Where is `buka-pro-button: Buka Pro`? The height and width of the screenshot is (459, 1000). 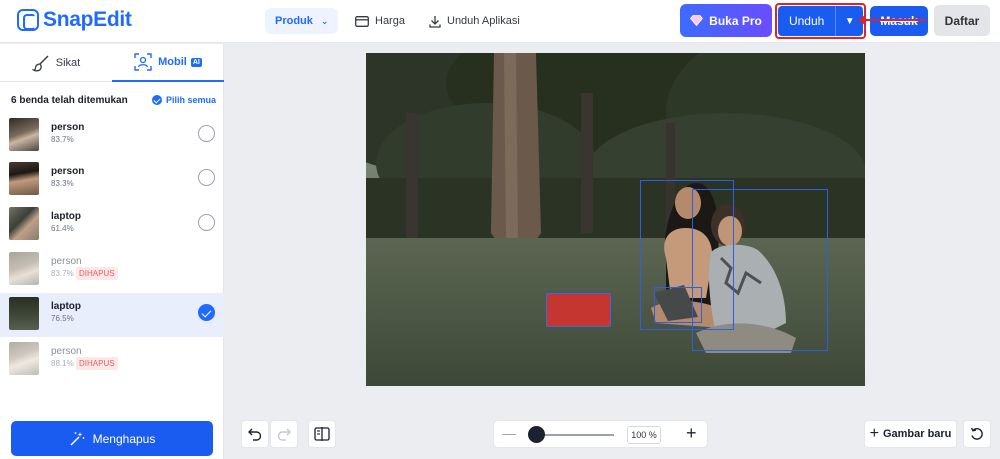 buka-pro-button: Buka Pro is located at coordinates (726, 20).